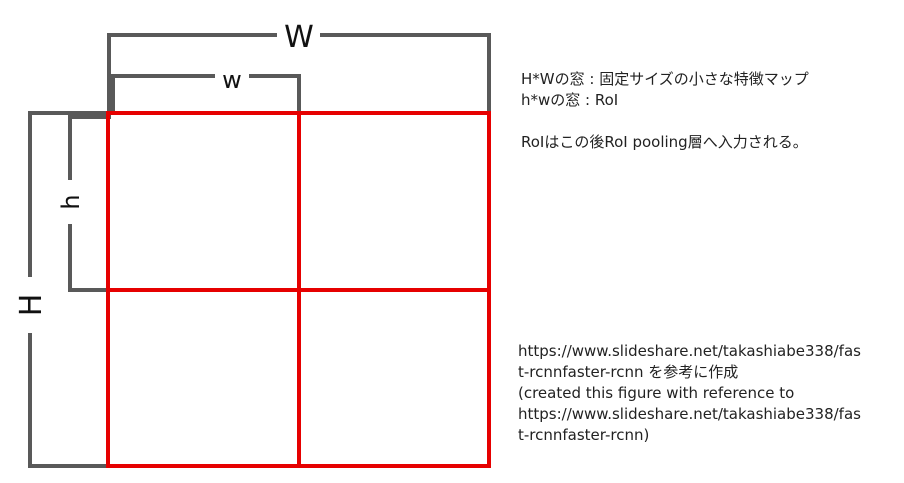 The width and height of the screenshot is (904, 483). I want to click on reference-line: t-rcnnfaster-rcnn を参考に作成, so click(628, 372).